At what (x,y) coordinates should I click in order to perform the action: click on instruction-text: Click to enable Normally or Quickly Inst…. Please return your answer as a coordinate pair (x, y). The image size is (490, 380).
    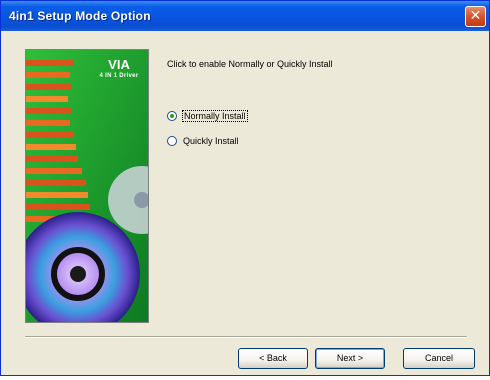
    Looking at the image, I should click on (250, 64).